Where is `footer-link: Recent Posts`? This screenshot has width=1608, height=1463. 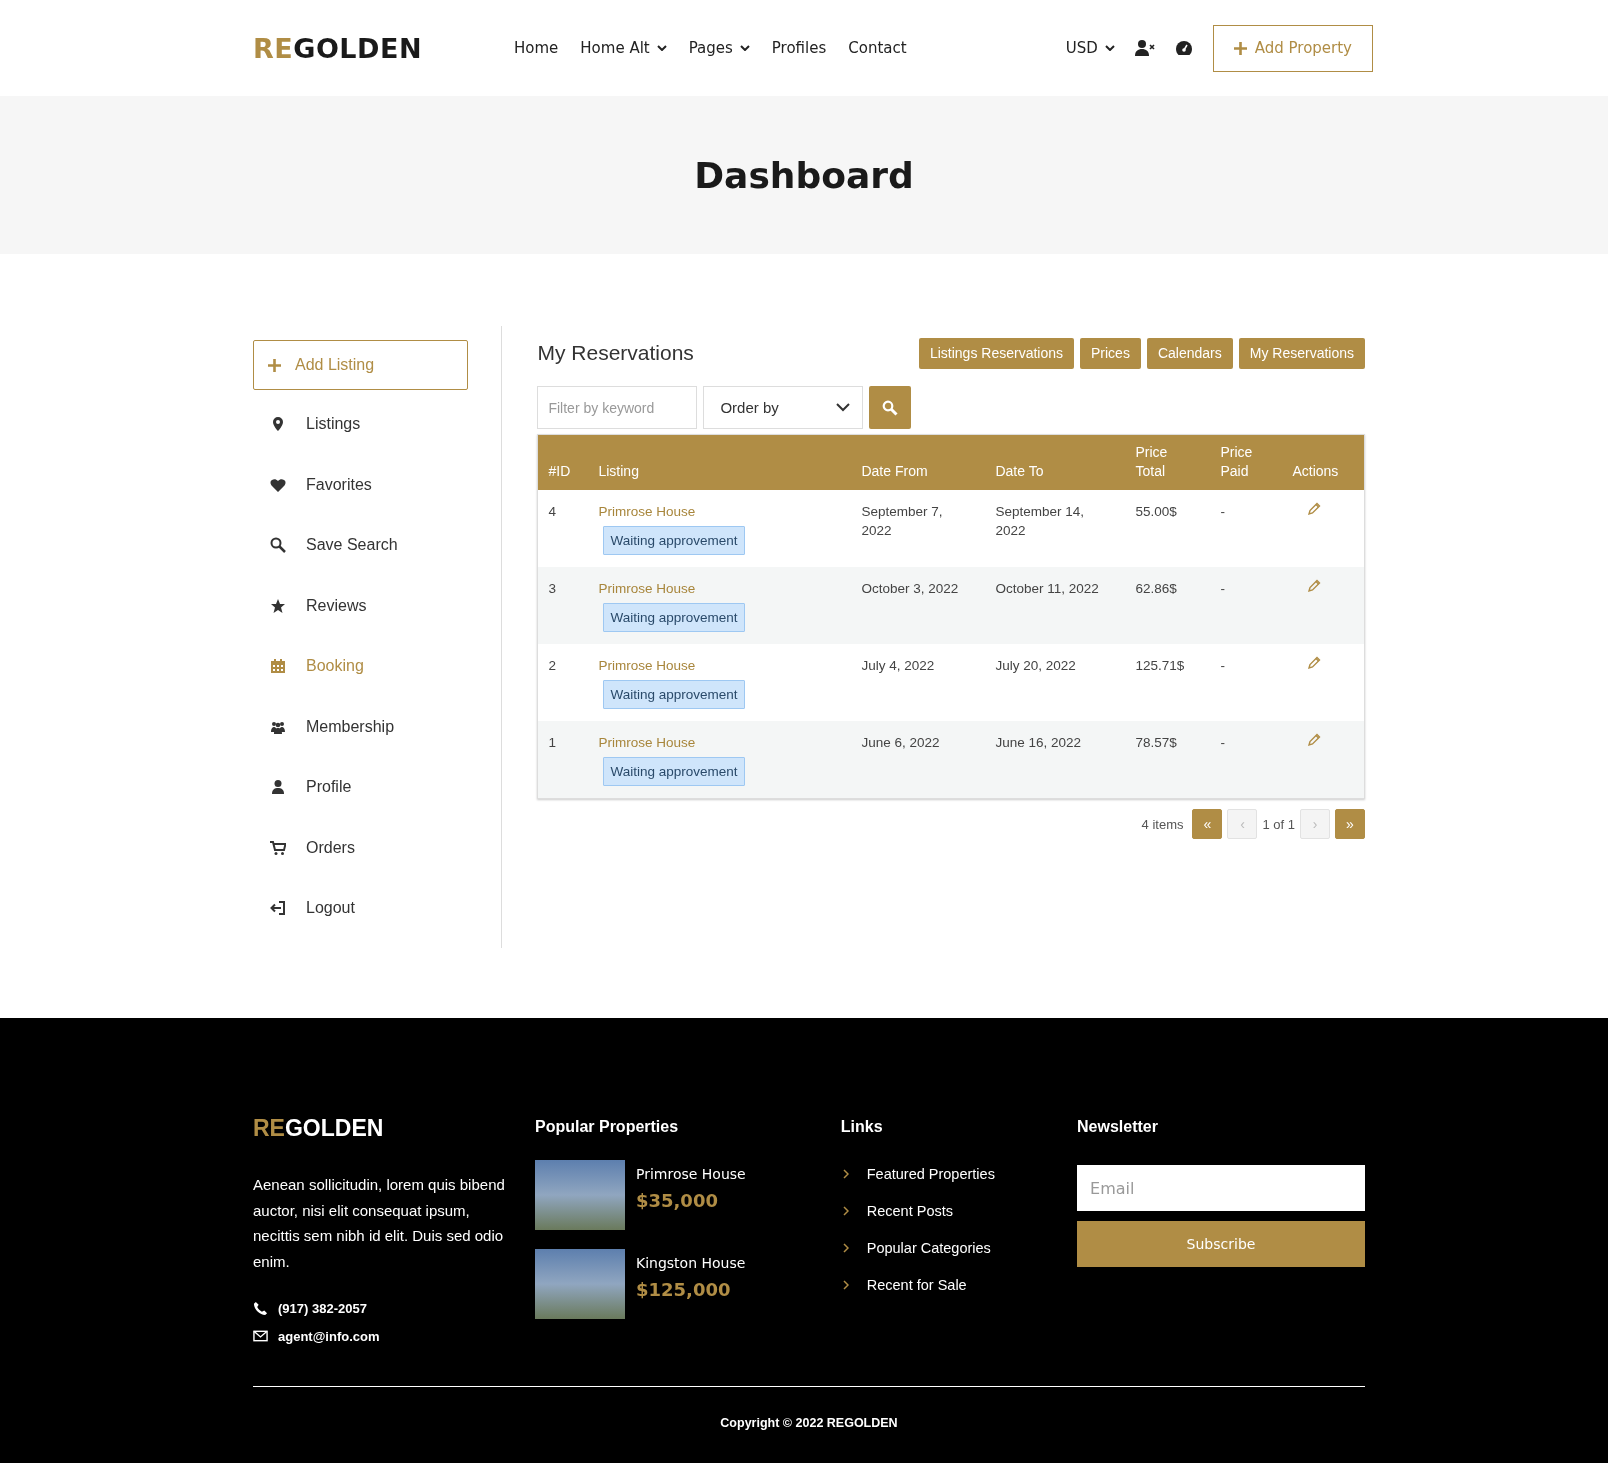 footer-link: Recent Posts is located at coordinates (909, 1210).